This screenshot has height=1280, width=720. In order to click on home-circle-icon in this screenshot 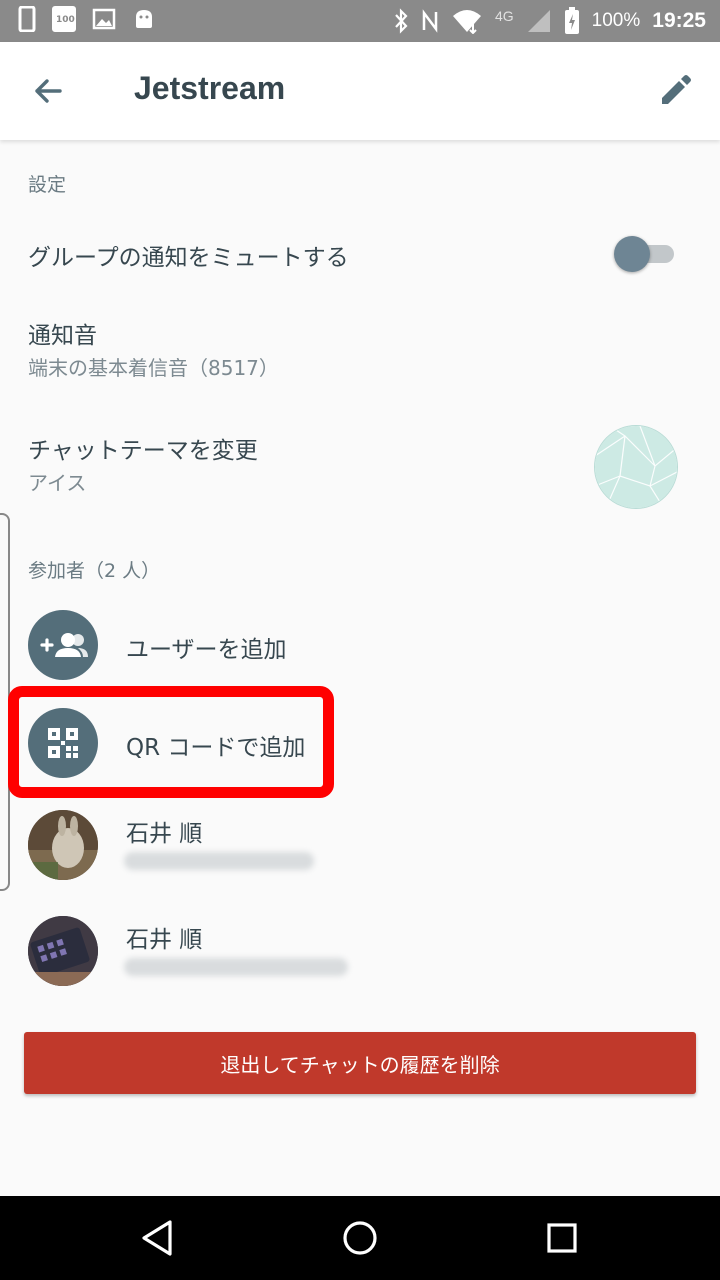, I will do `click(360, 1238)`.